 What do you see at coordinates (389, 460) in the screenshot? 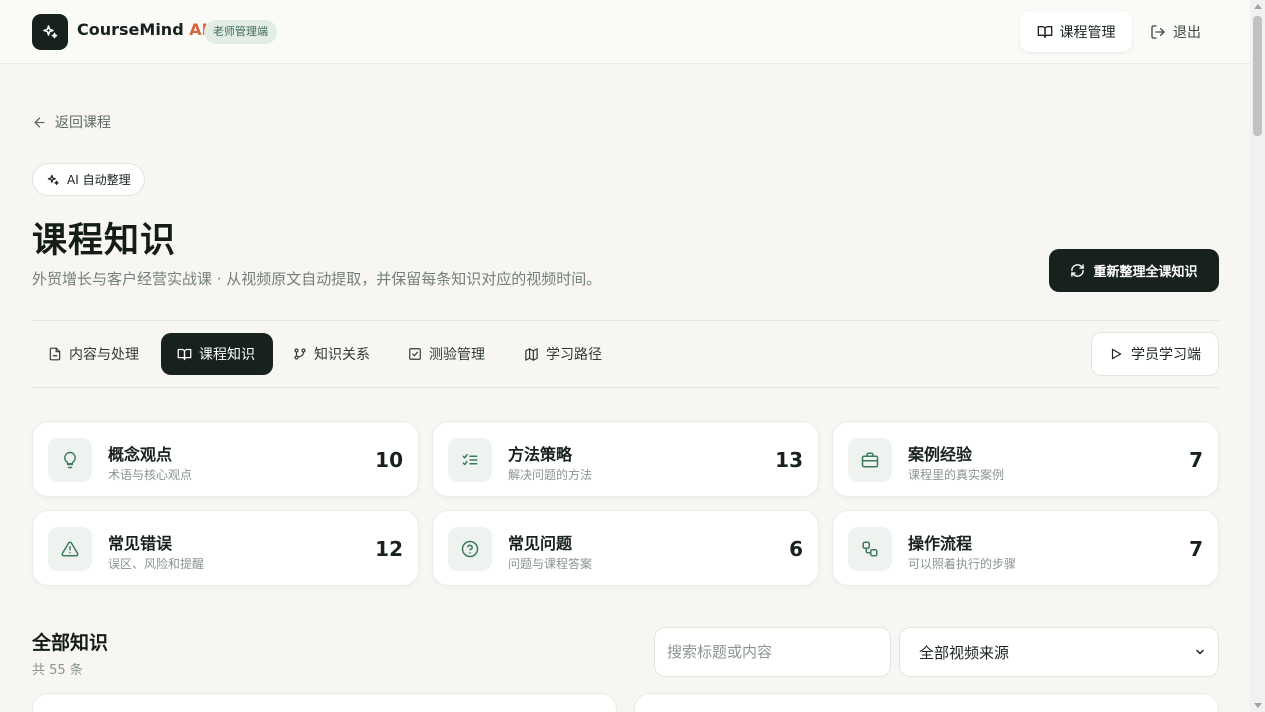
I see `card-count: 10` at bounding box center [389, 460].